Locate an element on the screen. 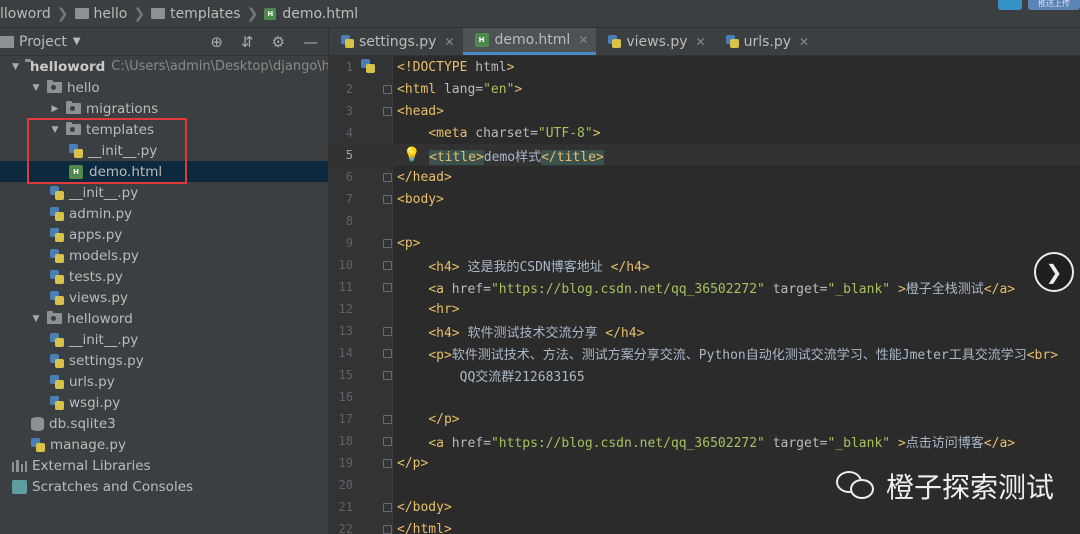 Image resolution: width=1080 pixels, height=534 pixels. lightbulb-icon: 💡 is located at coordinates (411, 155).